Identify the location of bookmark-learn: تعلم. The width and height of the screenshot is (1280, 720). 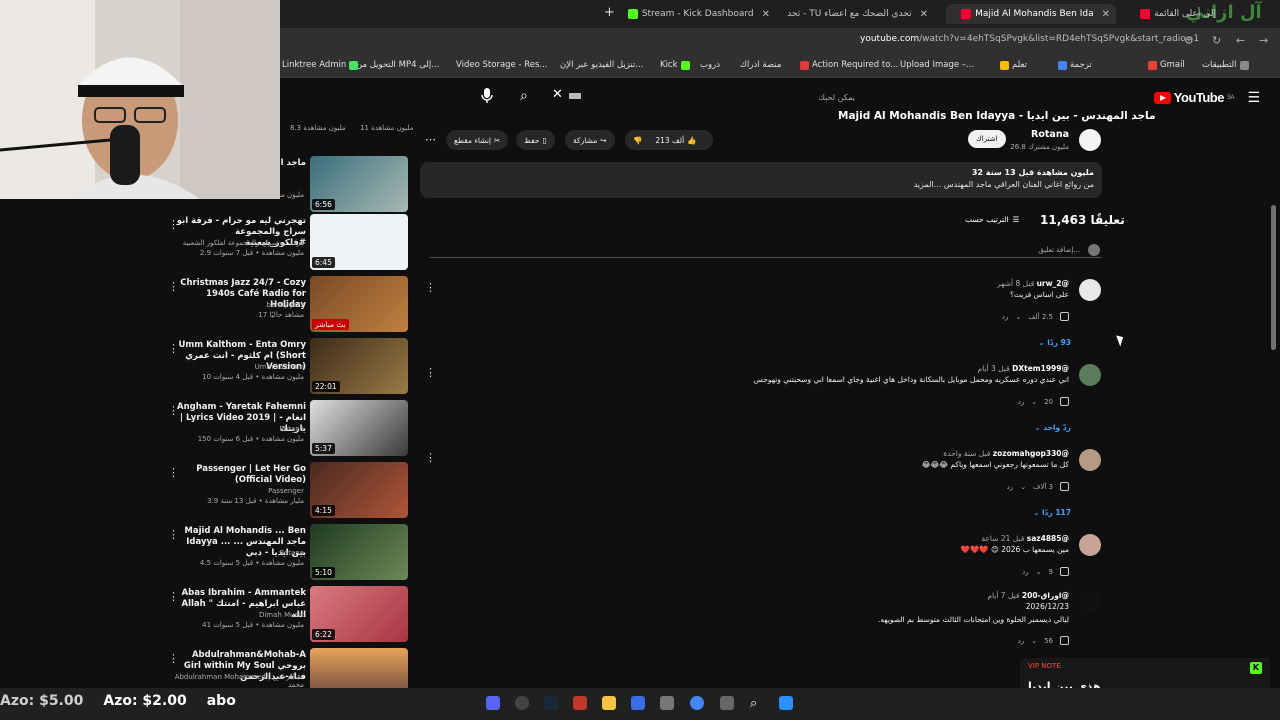
(1013, 65).